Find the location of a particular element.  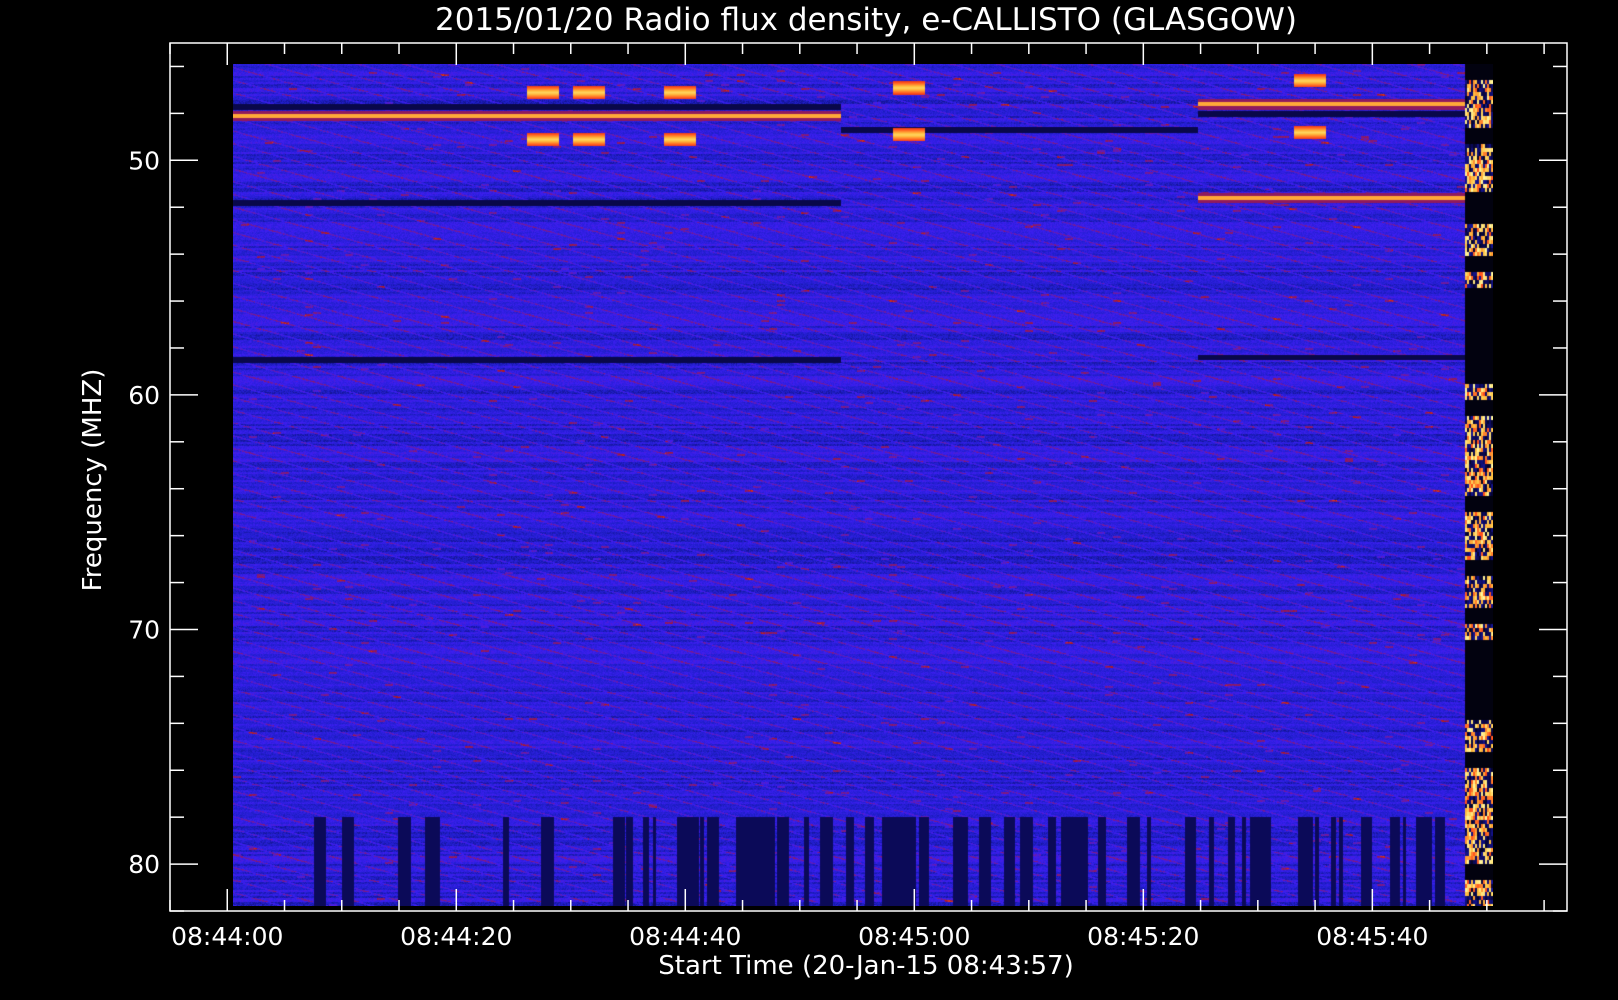

x-tick-label: 08:45:40 is located at coordinates (1372, 936).